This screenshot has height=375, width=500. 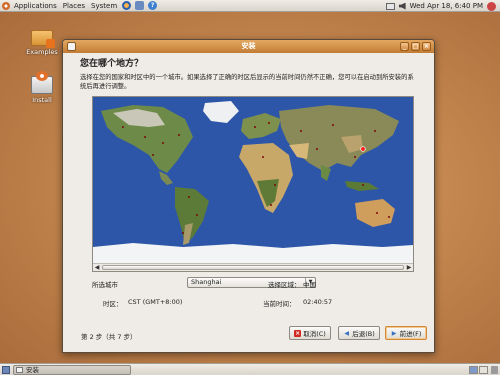 I want to click on back-button: ◀ 后退(B), so click(x=359, y=333).